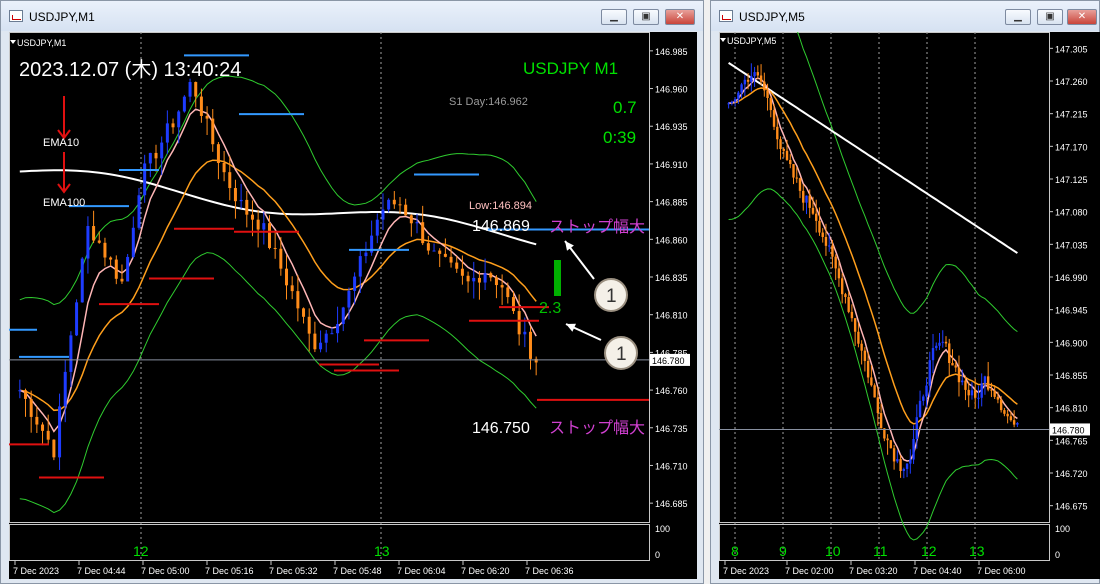  I want to click on ema100-label: EMA100, so click(64, 203).